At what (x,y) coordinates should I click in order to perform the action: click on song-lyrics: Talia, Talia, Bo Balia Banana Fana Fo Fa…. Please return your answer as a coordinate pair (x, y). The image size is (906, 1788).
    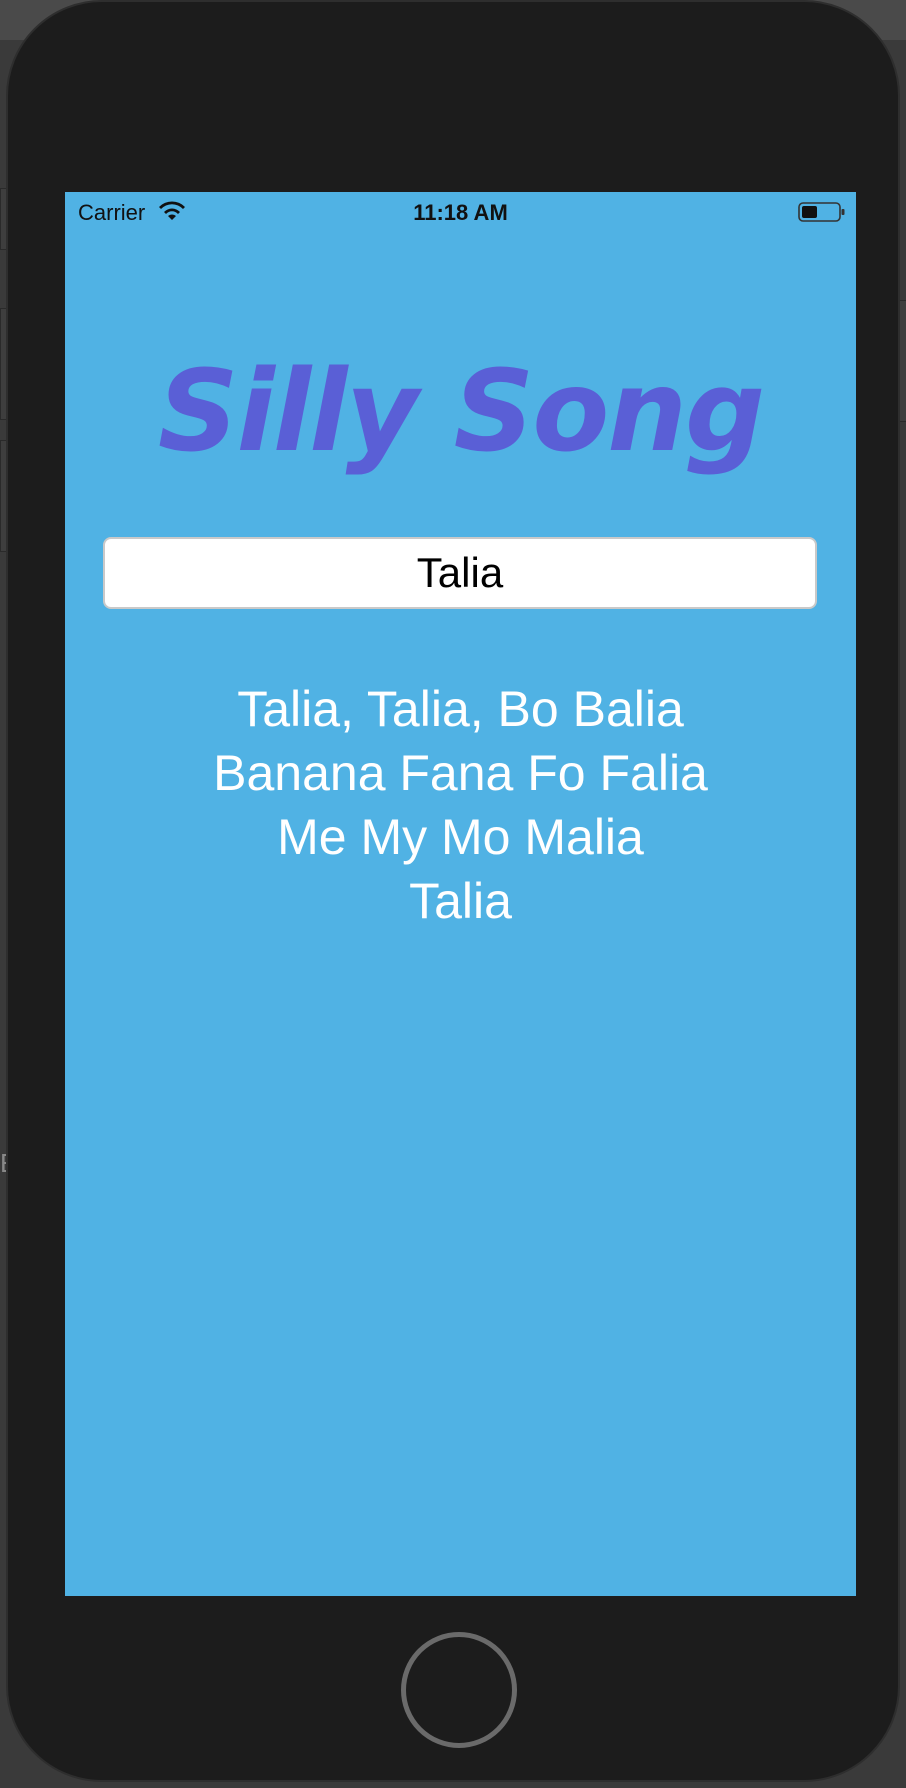
    Looking at the image, I should click on (460, 805).